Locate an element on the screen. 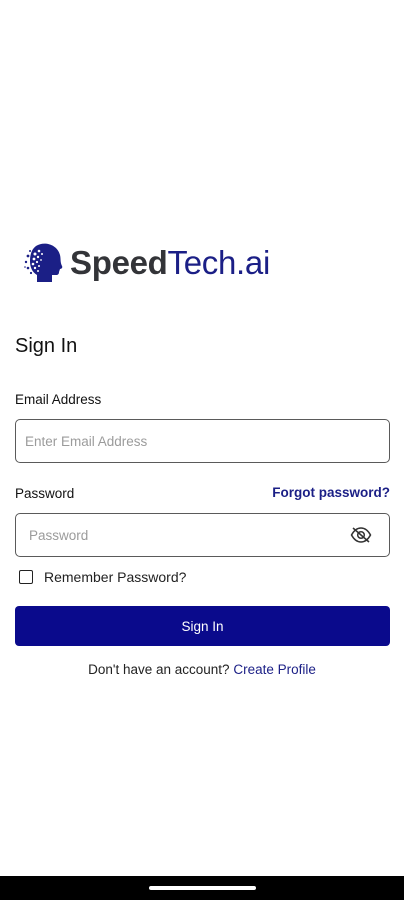 Image resolution: width=404 pixels, height=900 pixels. remember-password-checkbox is located at coordinates (26, 577).